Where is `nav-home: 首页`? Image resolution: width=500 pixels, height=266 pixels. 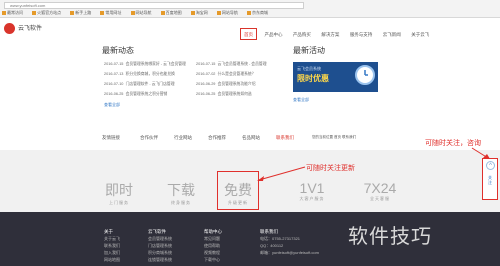
nav-home: 首页 is located at coordinates (248, 34).